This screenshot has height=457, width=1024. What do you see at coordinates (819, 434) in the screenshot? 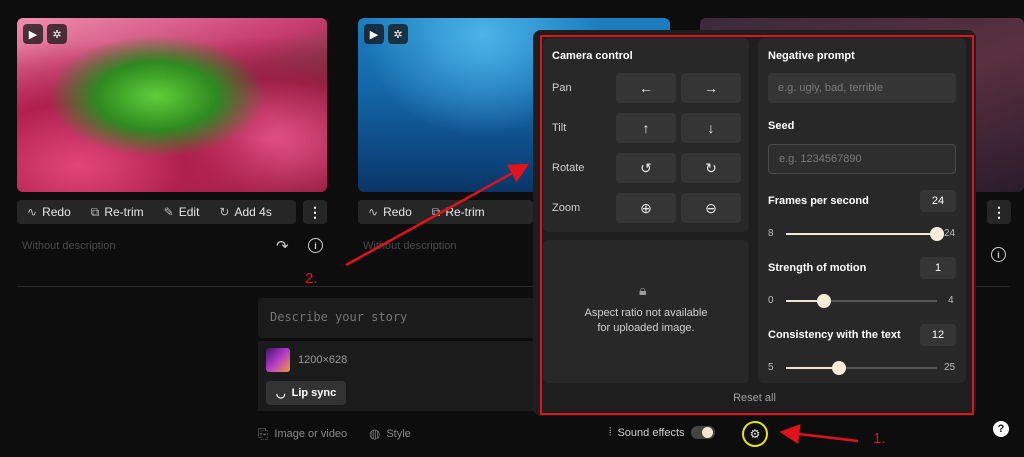
I see `arrow-to-settings-button` at bounding box center [819, 434].